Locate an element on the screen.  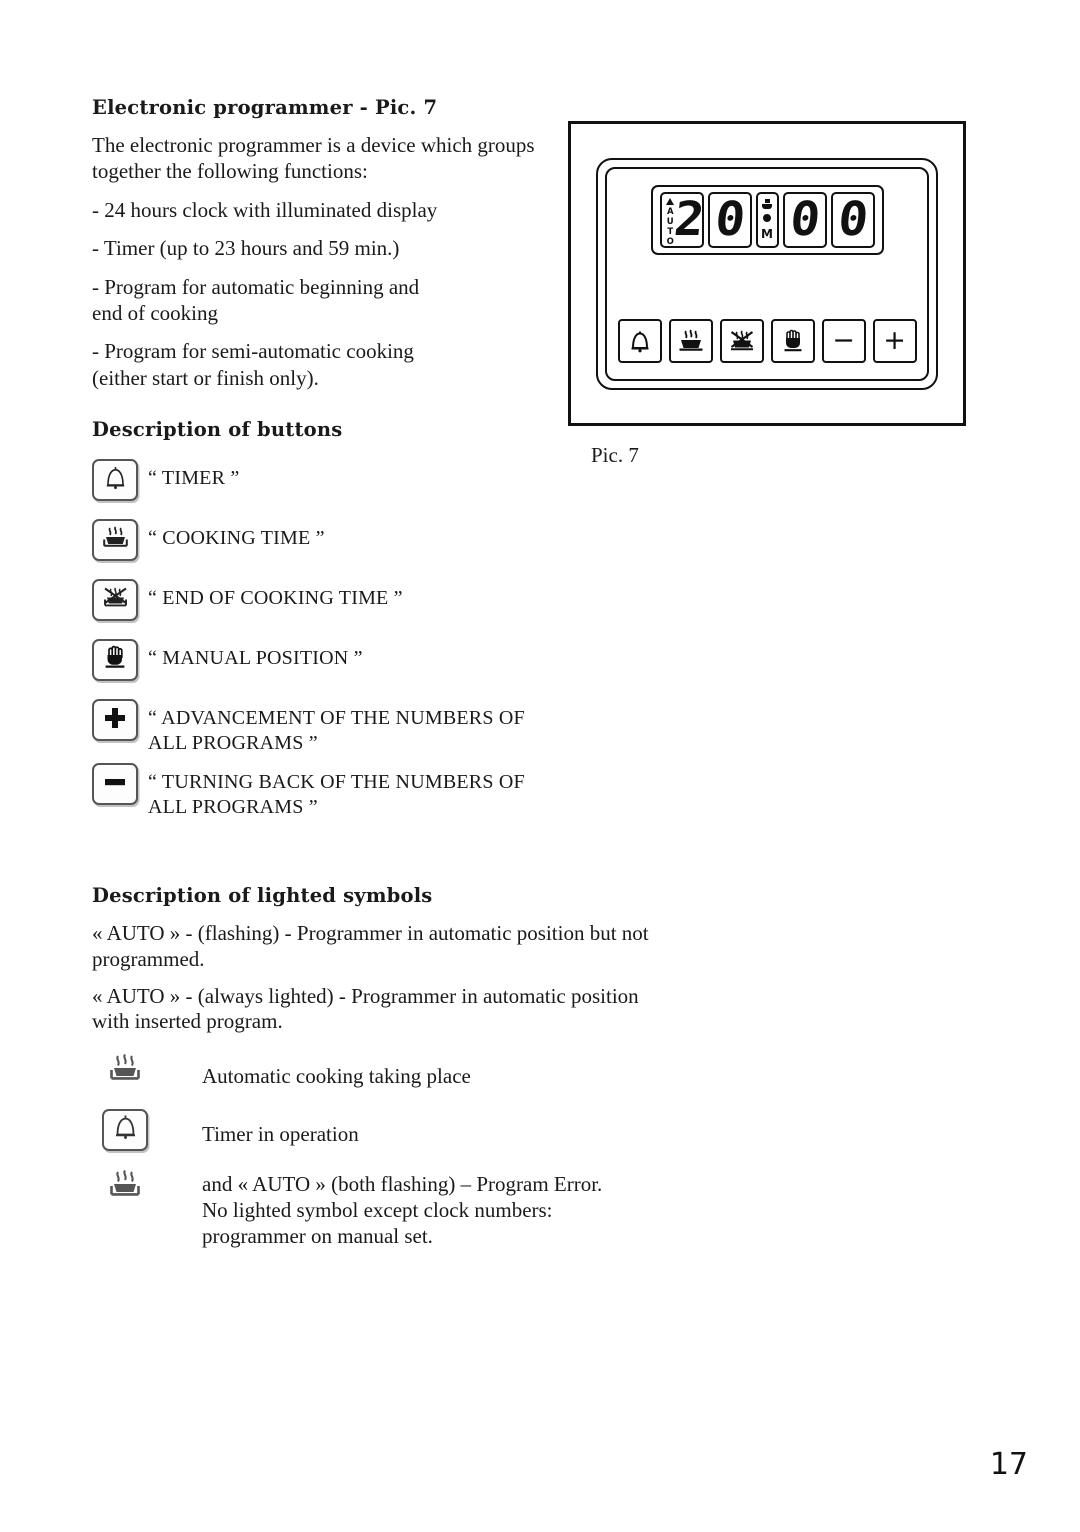
cooking-time-key is located at coordinates (115, 540).